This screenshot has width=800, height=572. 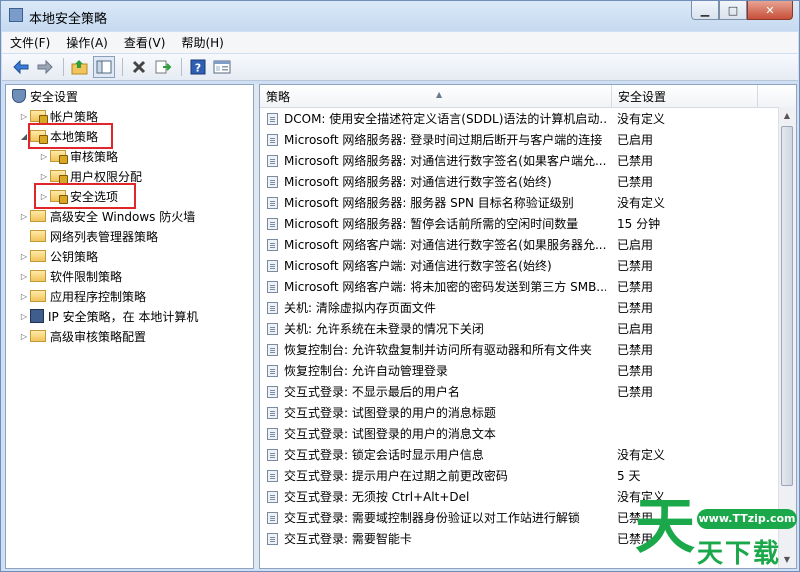 What do you see at coordinates (520, 392) in the screenshot?
I see `table-row: 交互式登录: 不显示最后的用户名 已禁用` at bounding box center [520, 392].